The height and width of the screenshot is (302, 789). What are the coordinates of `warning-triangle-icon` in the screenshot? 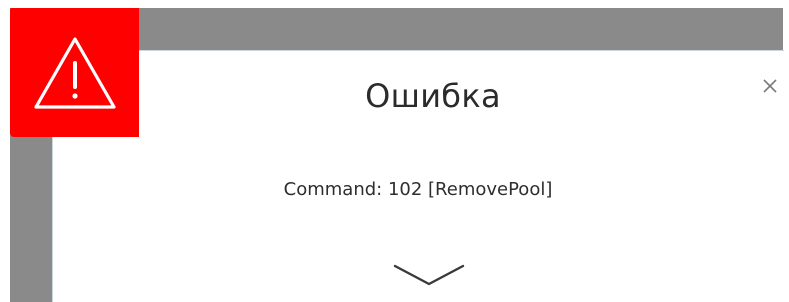 It's located at (74, 72).